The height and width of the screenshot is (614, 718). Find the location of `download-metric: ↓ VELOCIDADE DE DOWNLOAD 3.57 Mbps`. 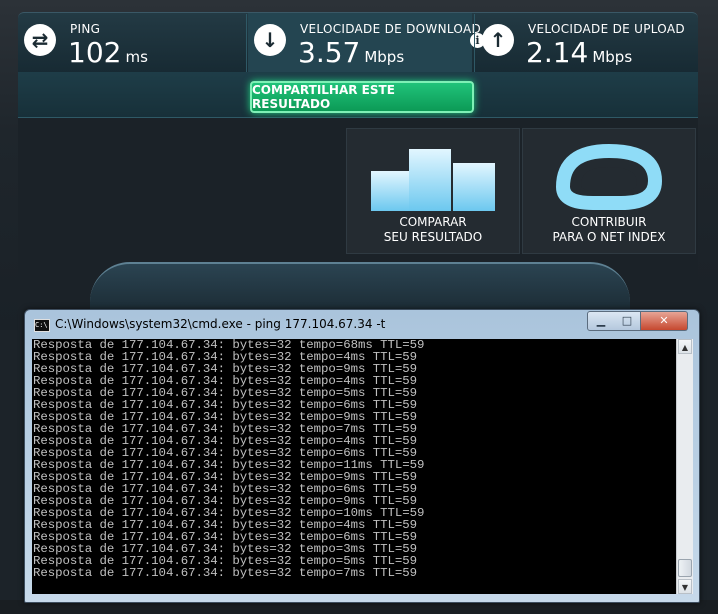

download-metric: ↓ VELOCIDADE DE DOWNLOAD 3.57 Mbps is located at coordinates (364, 43).